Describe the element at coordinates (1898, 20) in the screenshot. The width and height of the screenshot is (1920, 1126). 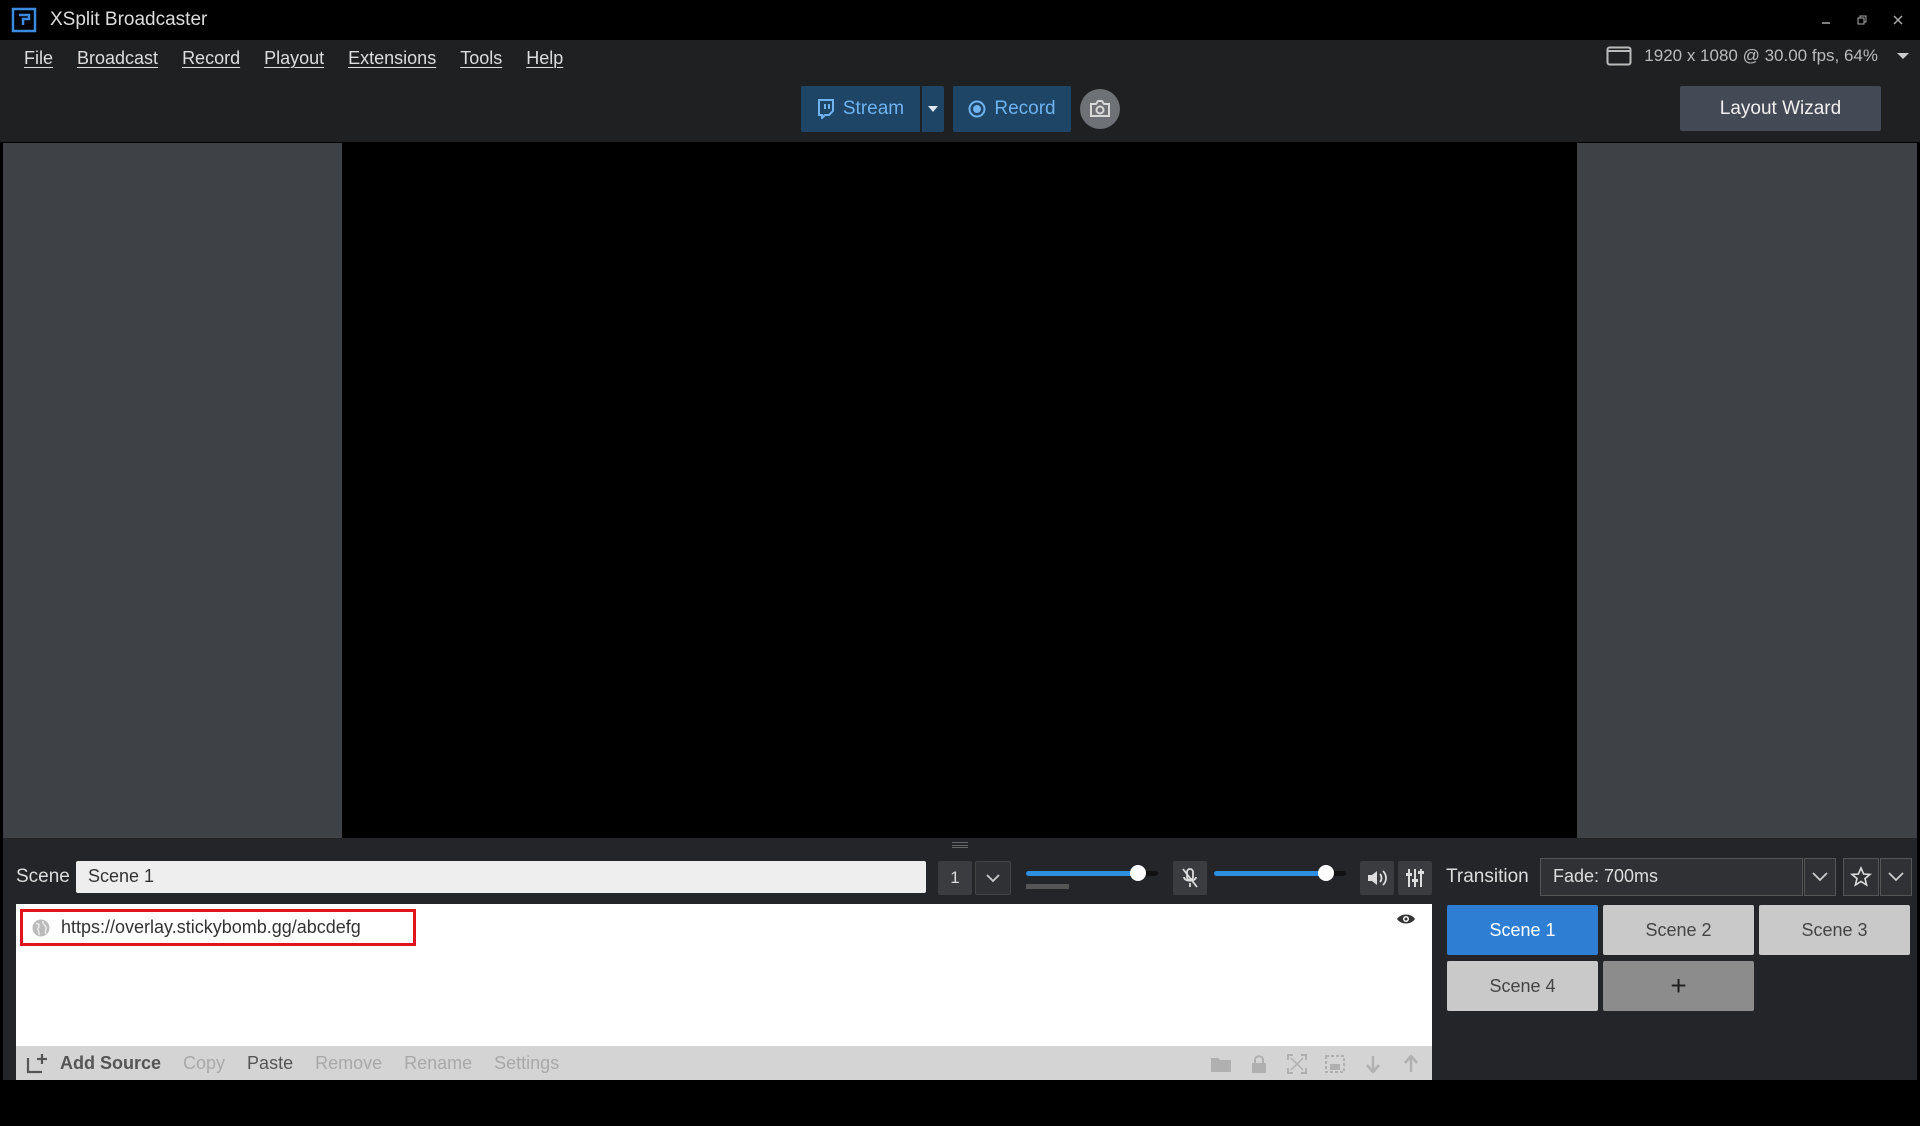
I see `close-button` at that location.